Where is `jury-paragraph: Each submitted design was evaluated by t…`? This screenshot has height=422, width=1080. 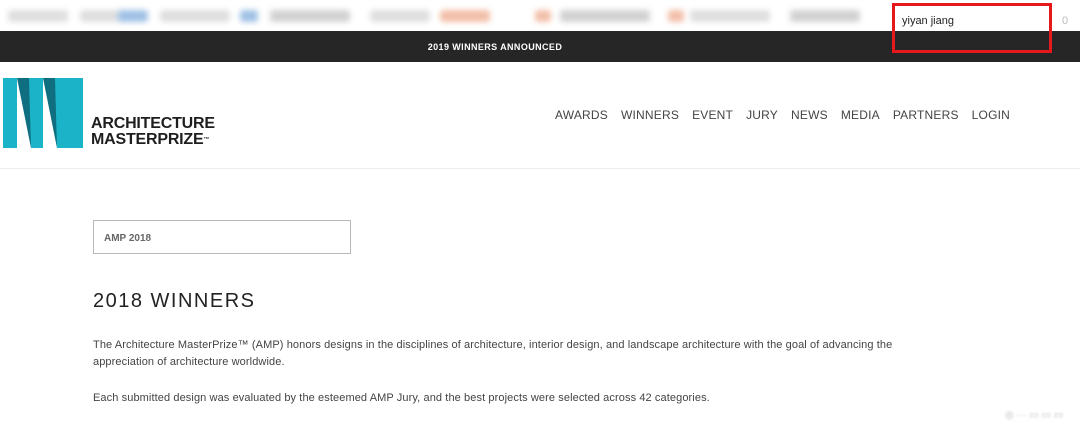 jury-paragraph: Each submitted design was evaluated by t… is located at coordinates (401, 398).